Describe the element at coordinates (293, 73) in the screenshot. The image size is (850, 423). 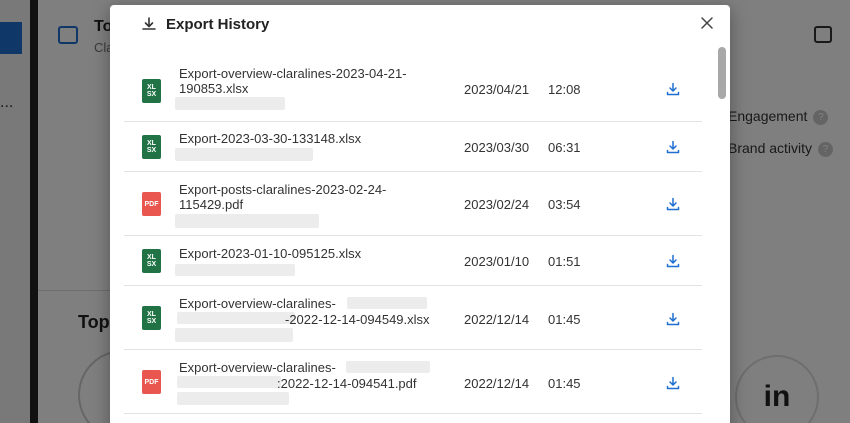
I see `file-name-line1: Export-overview-claralines-2023-04-21-` at that location.